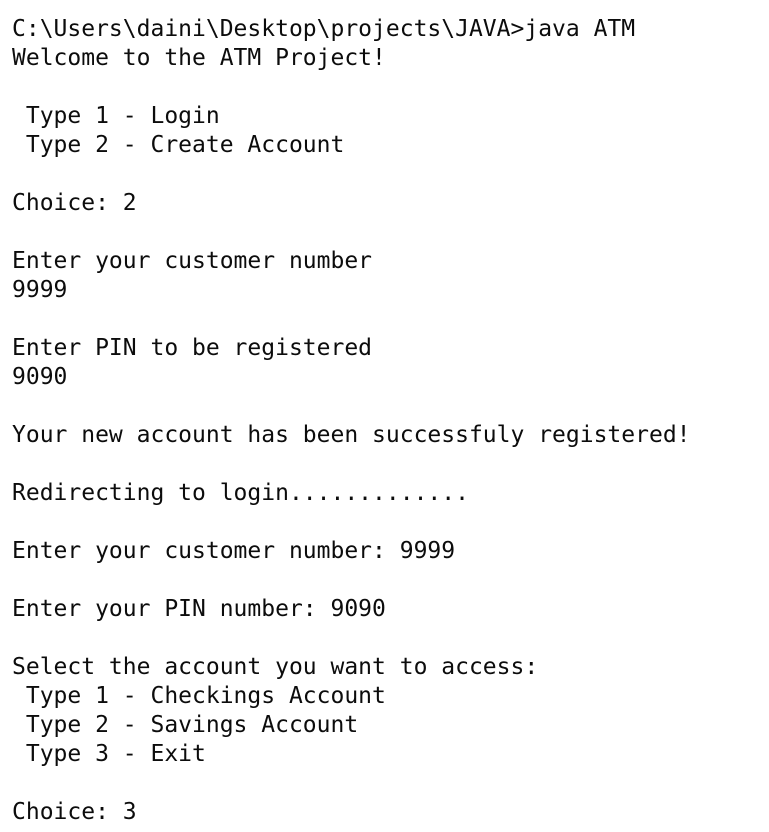  I want to click on menu-option-login: Type 1 - Login, so click(116, 116).